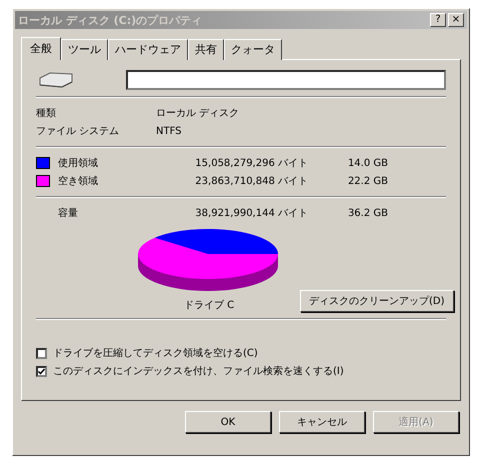 The height and width of the screenshot is (464, 483). What do you see at coordinates (251, 213) in the screenshot?
I see `capacity-bytes: 38,921,990,144 バイト` at bounding box center [251, 213].